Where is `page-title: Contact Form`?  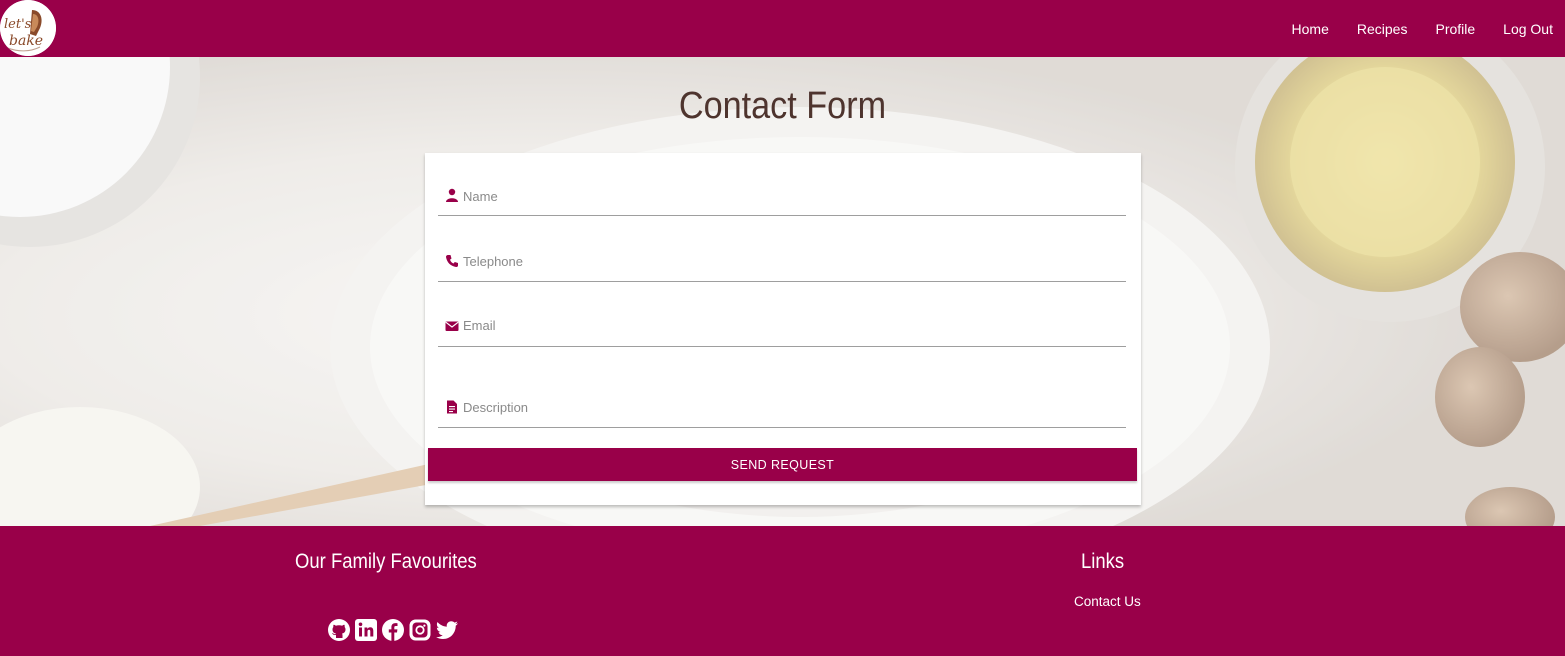 page-title: Contact Form is located at coordinates (782, 106).